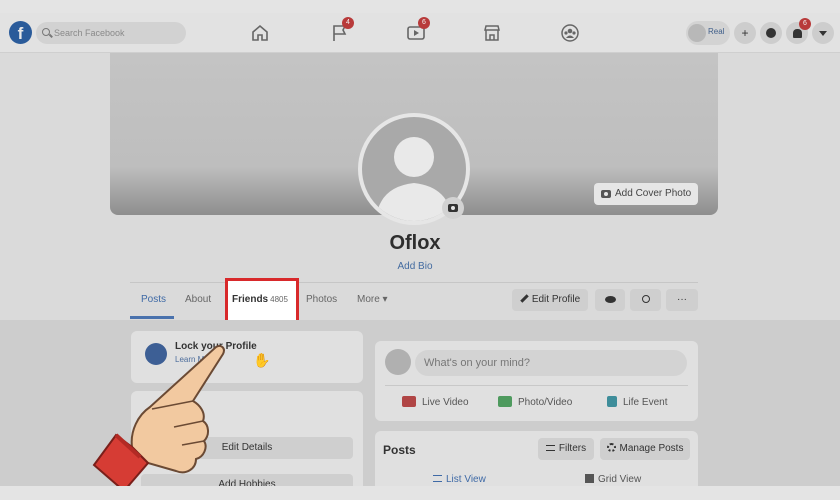 The image size is (840, 500). What do you see at coordinates (551, 363) in the screenshot?
I see `whats-on-your-mind-input: What's on your mind?` at bounding box center [551, 363].